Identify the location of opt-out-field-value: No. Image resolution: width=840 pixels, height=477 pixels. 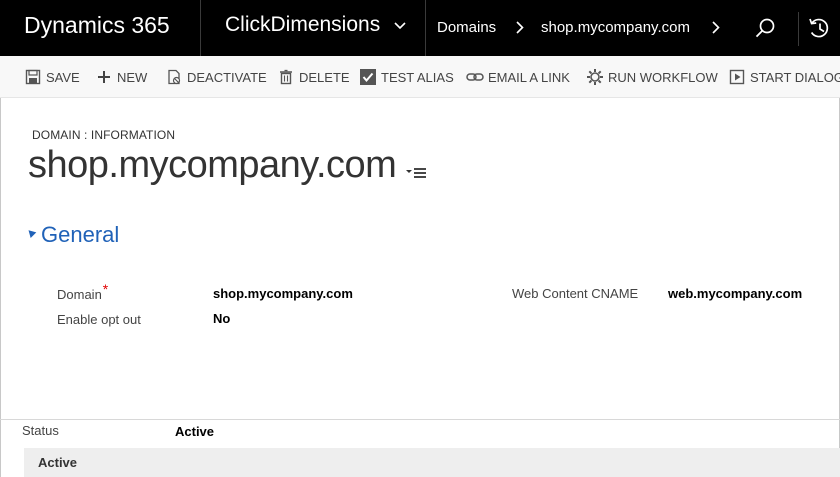
(221, 318).